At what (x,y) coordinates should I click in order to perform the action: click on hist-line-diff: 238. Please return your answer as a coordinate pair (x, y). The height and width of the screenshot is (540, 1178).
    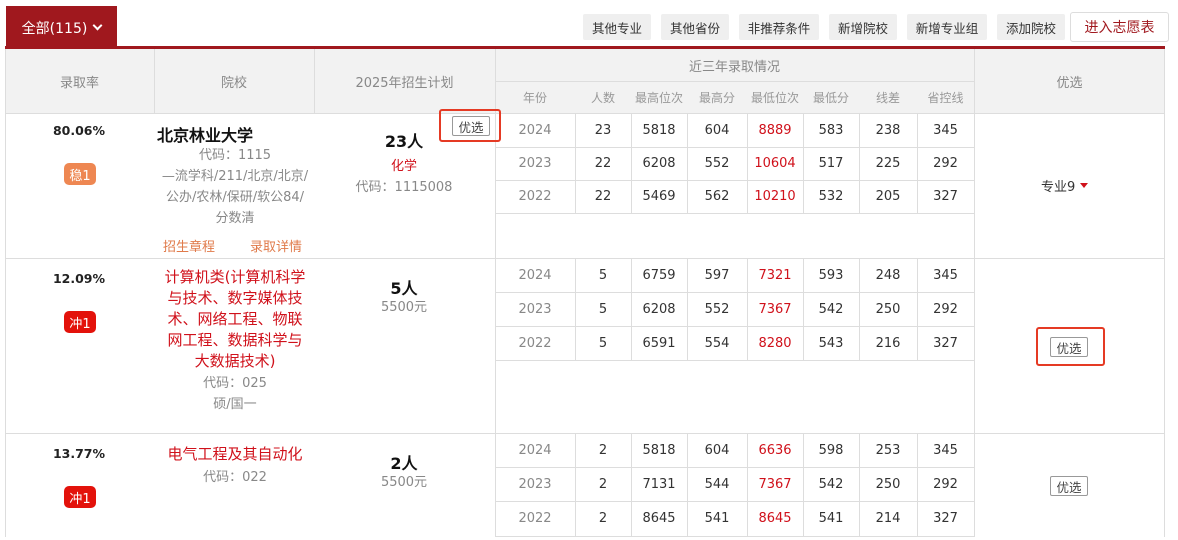
    Looking at the image, I should click on (888, 130).